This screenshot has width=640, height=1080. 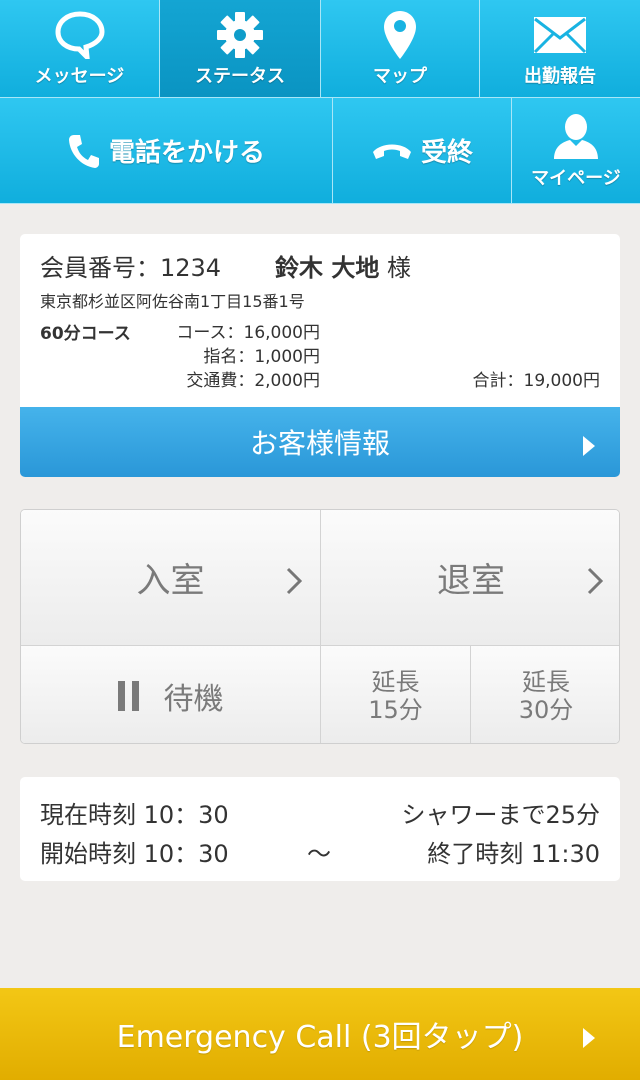 I want to click on top-nav-row-2: 電話をかける 受終 マイページ, so click(x=320, y=151).